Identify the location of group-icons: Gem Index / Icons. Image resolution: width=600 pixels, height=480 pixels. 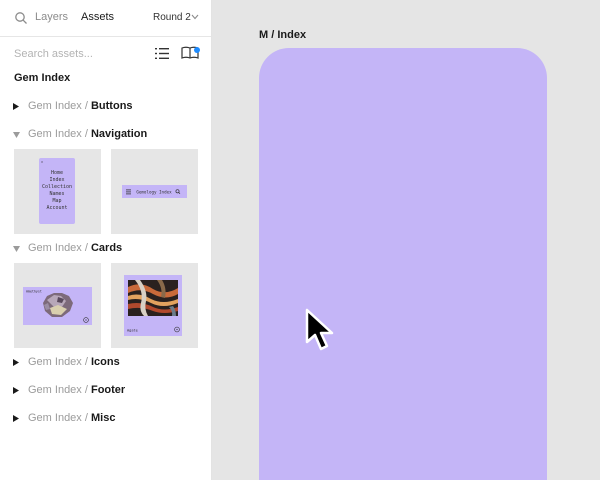
(105, 363).